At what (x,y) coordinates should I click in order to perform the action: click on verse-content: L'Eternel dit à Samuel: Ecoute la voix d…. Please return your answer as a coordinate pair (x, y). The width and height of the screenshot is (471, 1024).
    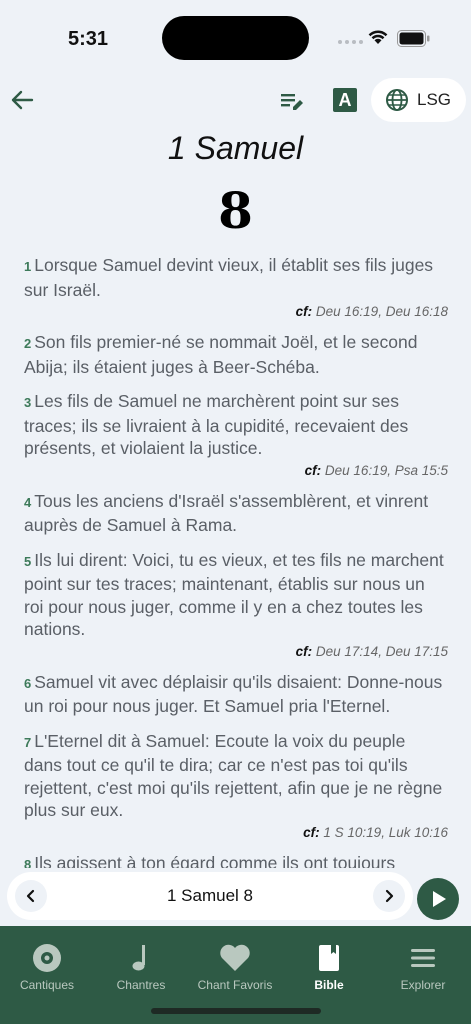
    Looking at the image, I should click on (233, 775).